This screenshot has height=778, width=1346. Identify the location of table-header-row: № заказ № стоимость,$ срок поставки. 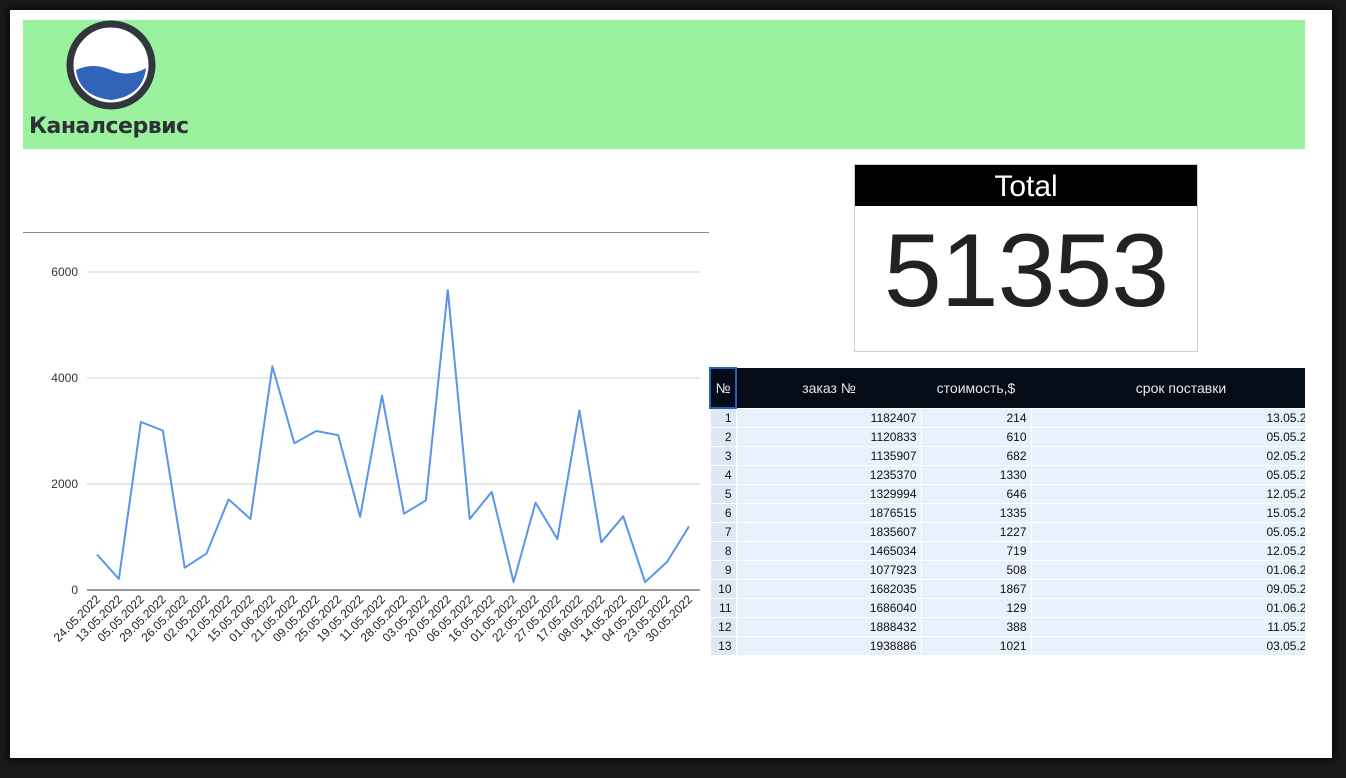
(1007, 388).